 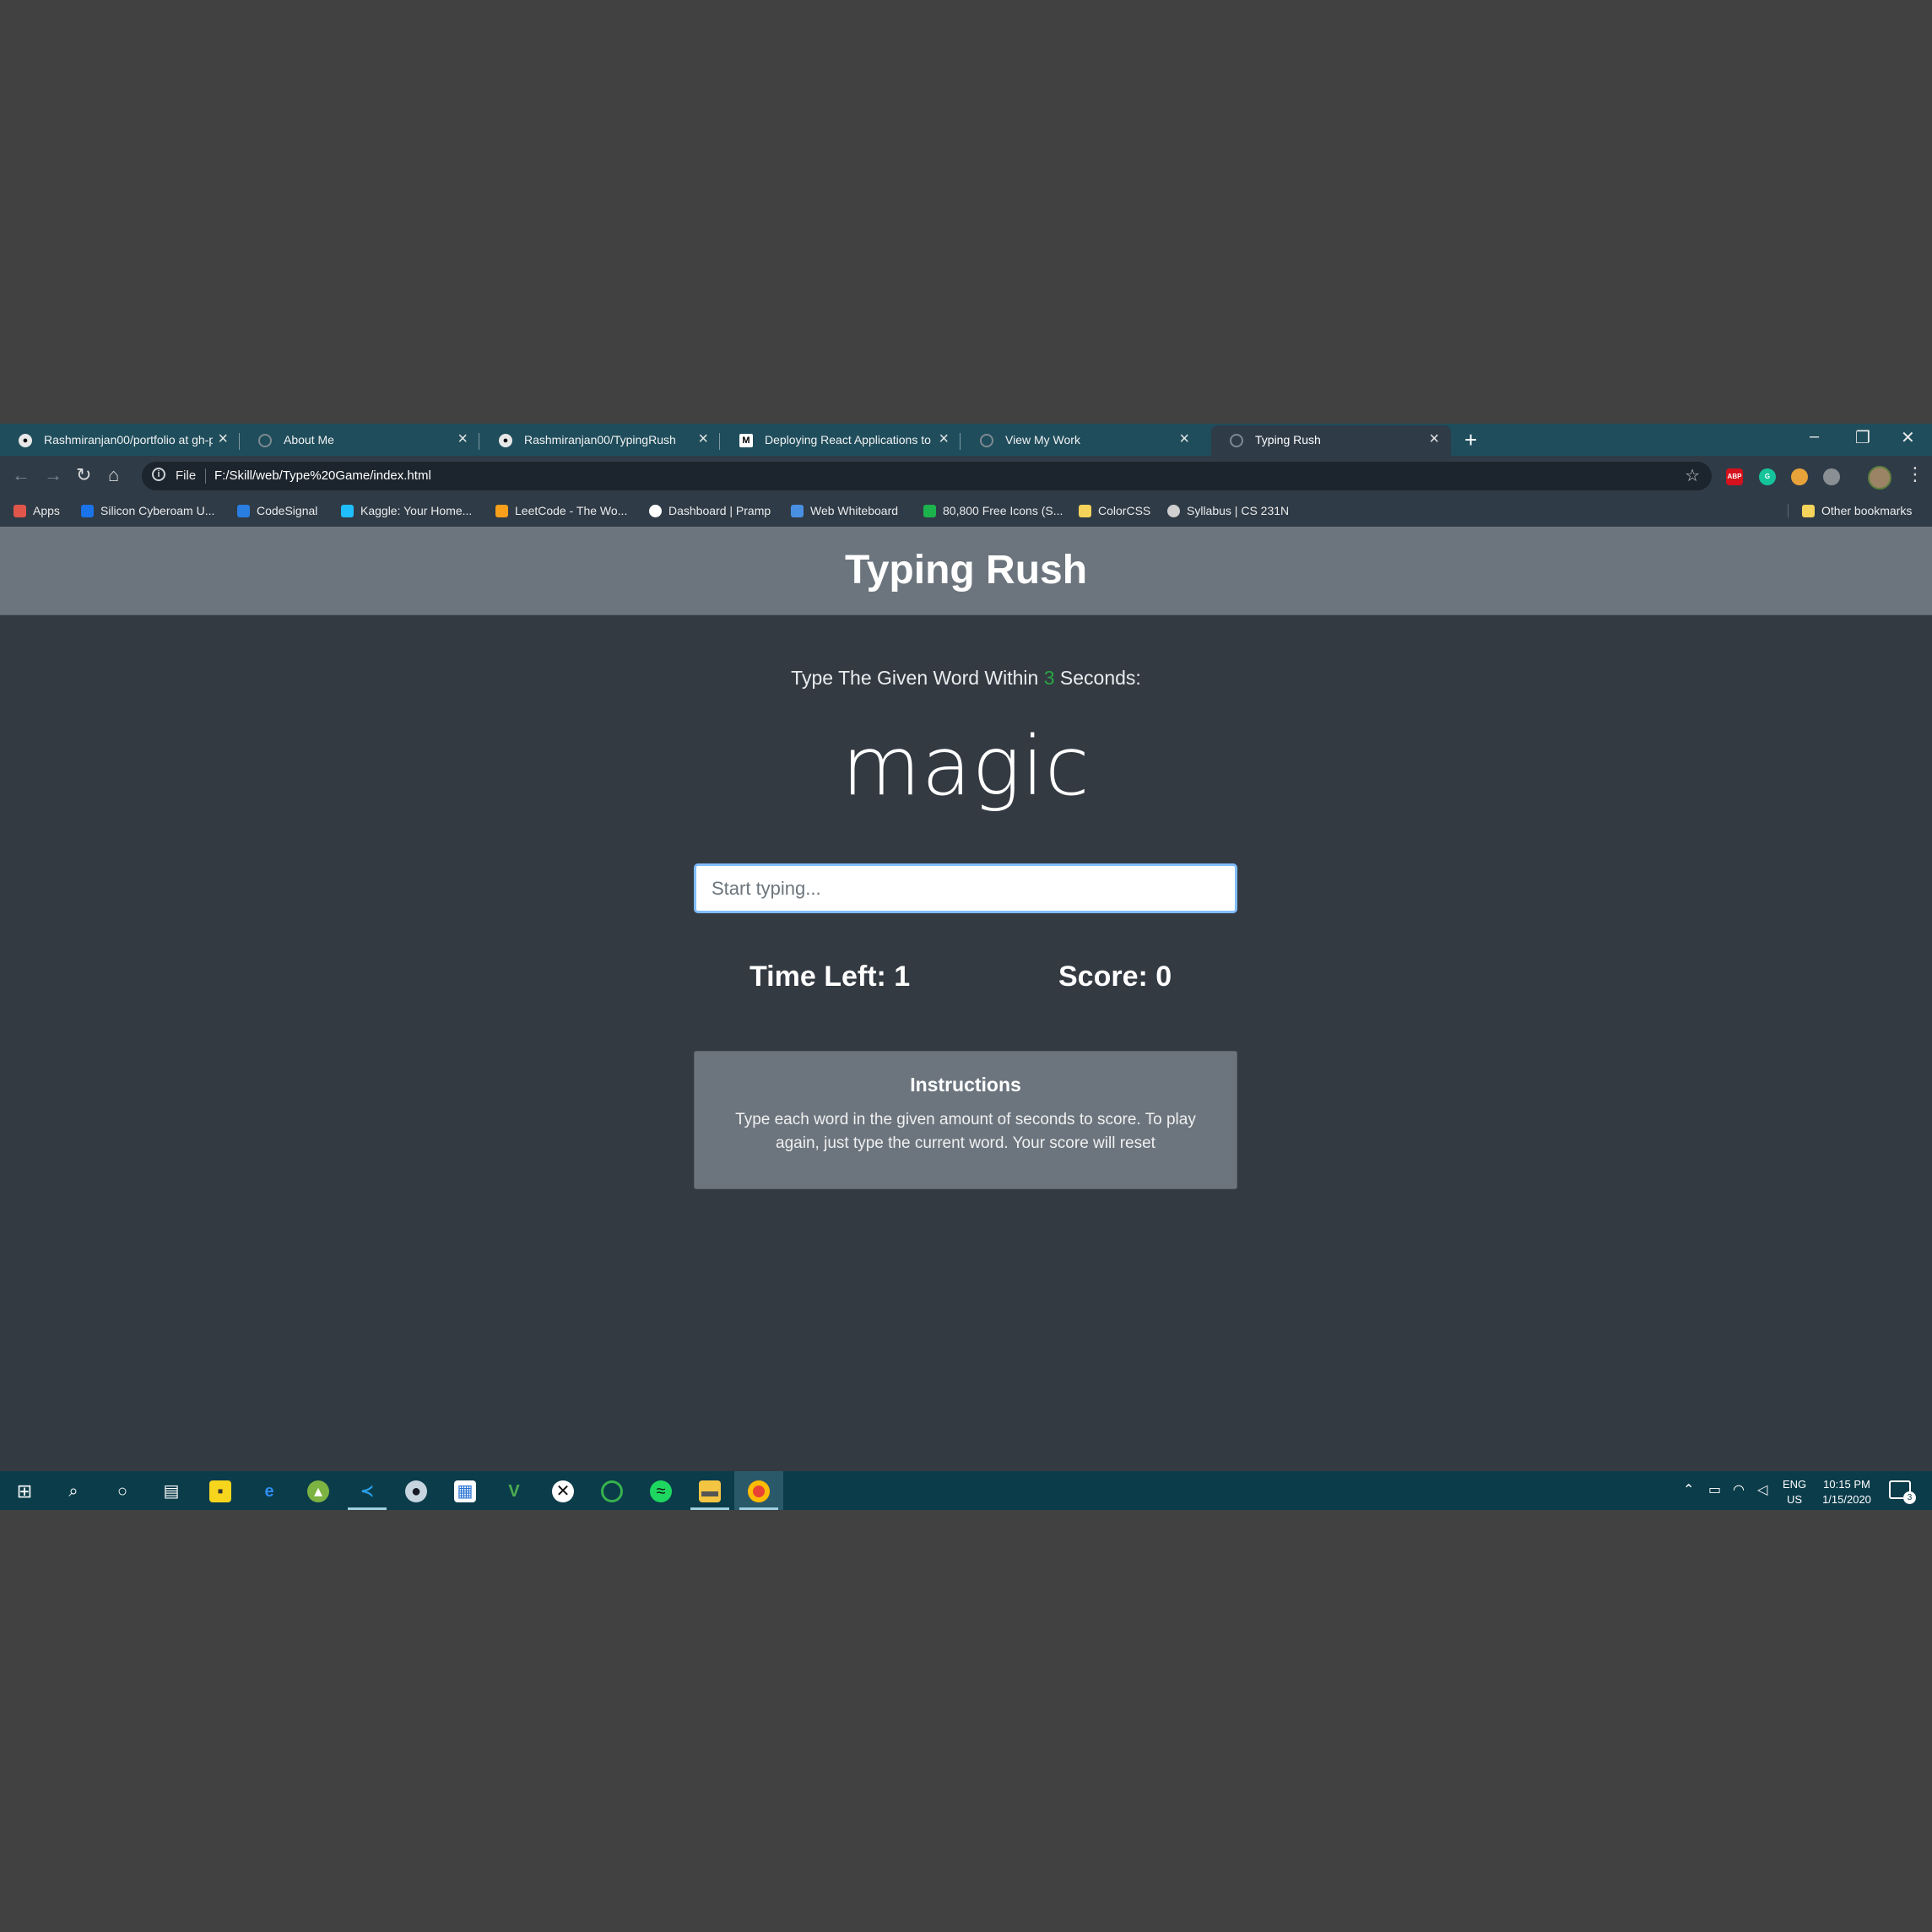 I want to click on bookmark-other: Other bookmarks, so click(x=1850, y=510).